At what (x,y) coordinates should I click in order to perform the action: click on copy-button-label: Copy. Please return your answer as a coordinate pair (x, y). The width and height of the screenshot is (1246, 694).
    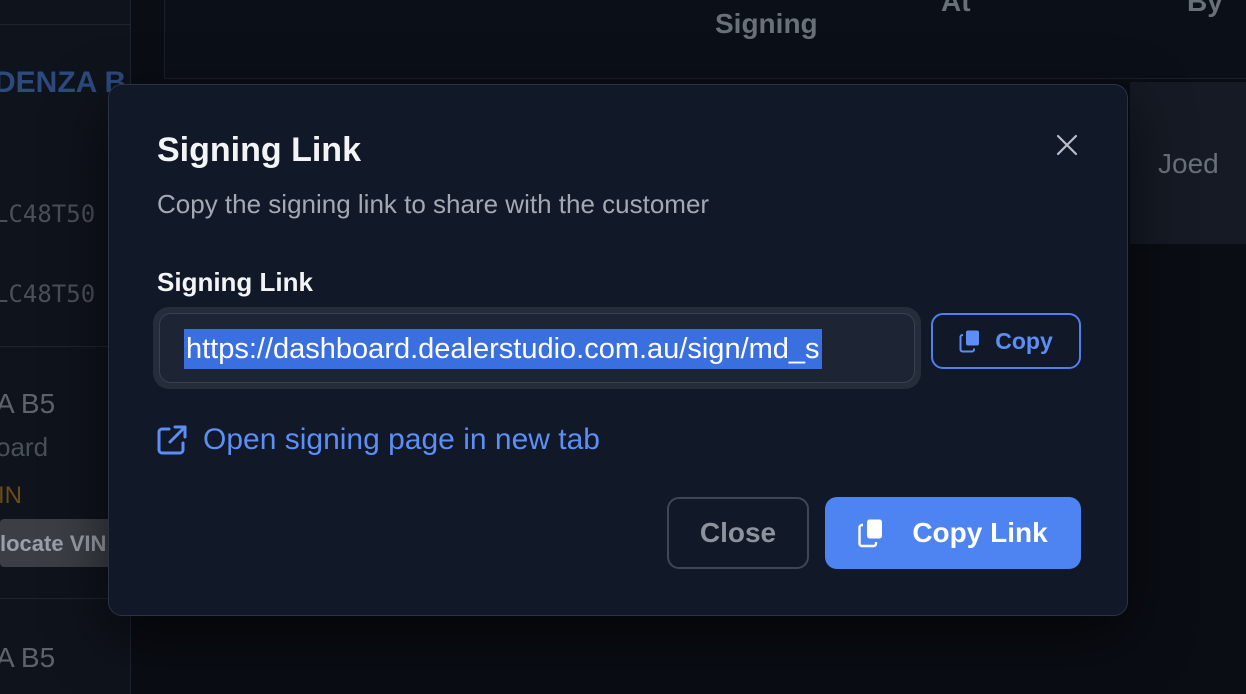
    Looking at the image, I should click on (1024, 340).